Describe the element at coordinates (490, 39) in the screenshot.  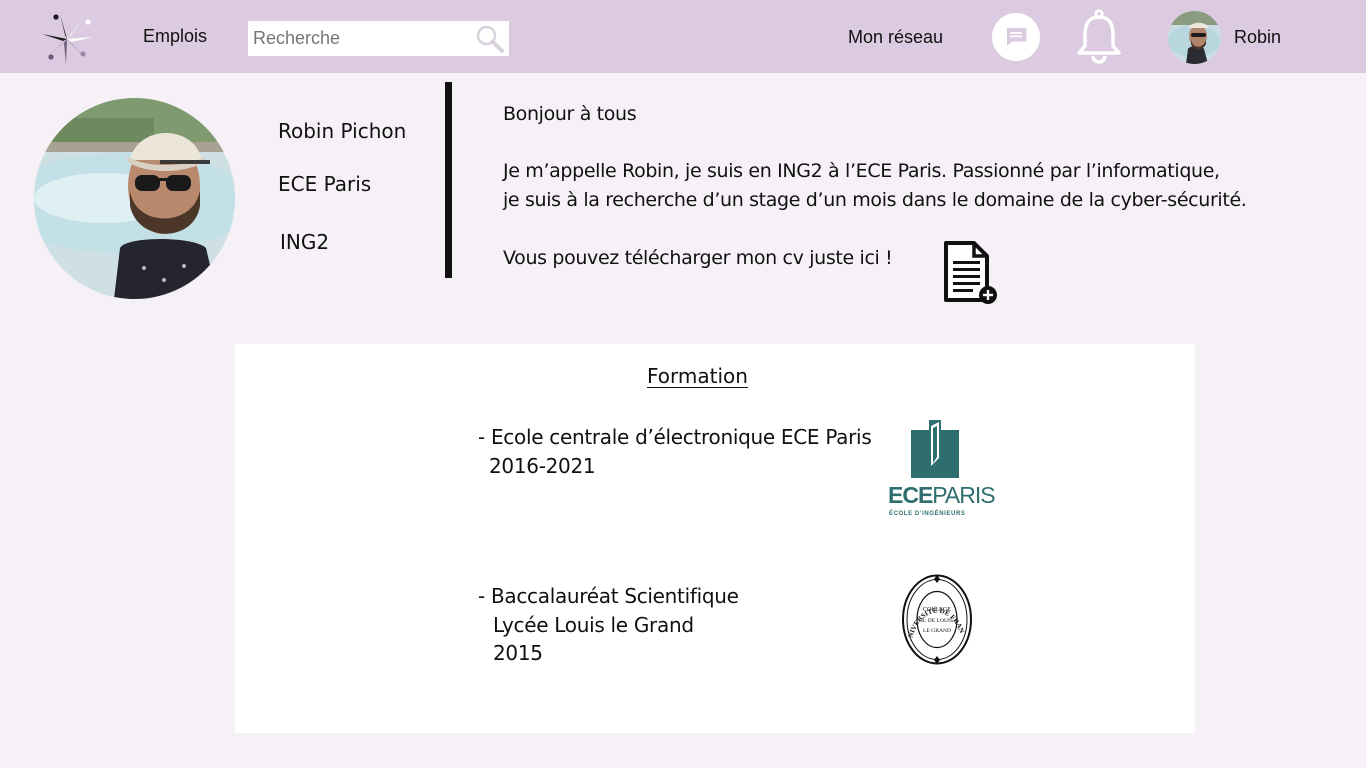
I see `search-icon` at that location.